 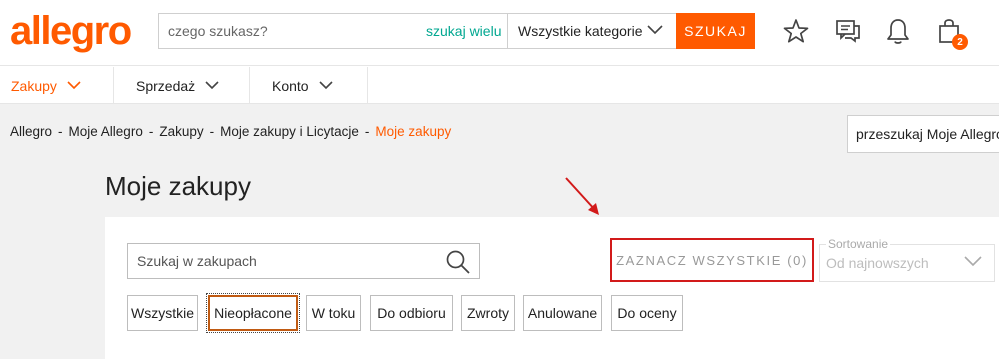 What do you see at coordinates (181, 131) in the screenshot?
I see `breadcrumb-link: Zakupy` at bounding box center [181, 131].